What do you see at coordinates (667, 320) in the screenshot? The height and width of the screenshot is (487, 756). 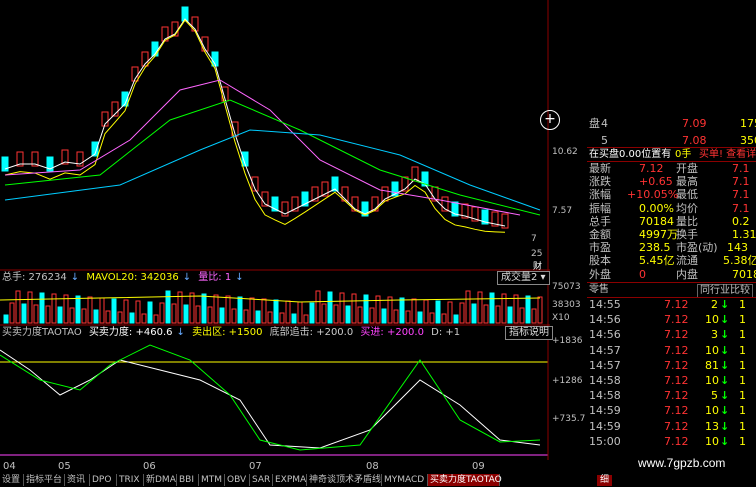 I see `tick-row: 14:56 7.12 10 ↓ 1` at bounding box center [667, 320].